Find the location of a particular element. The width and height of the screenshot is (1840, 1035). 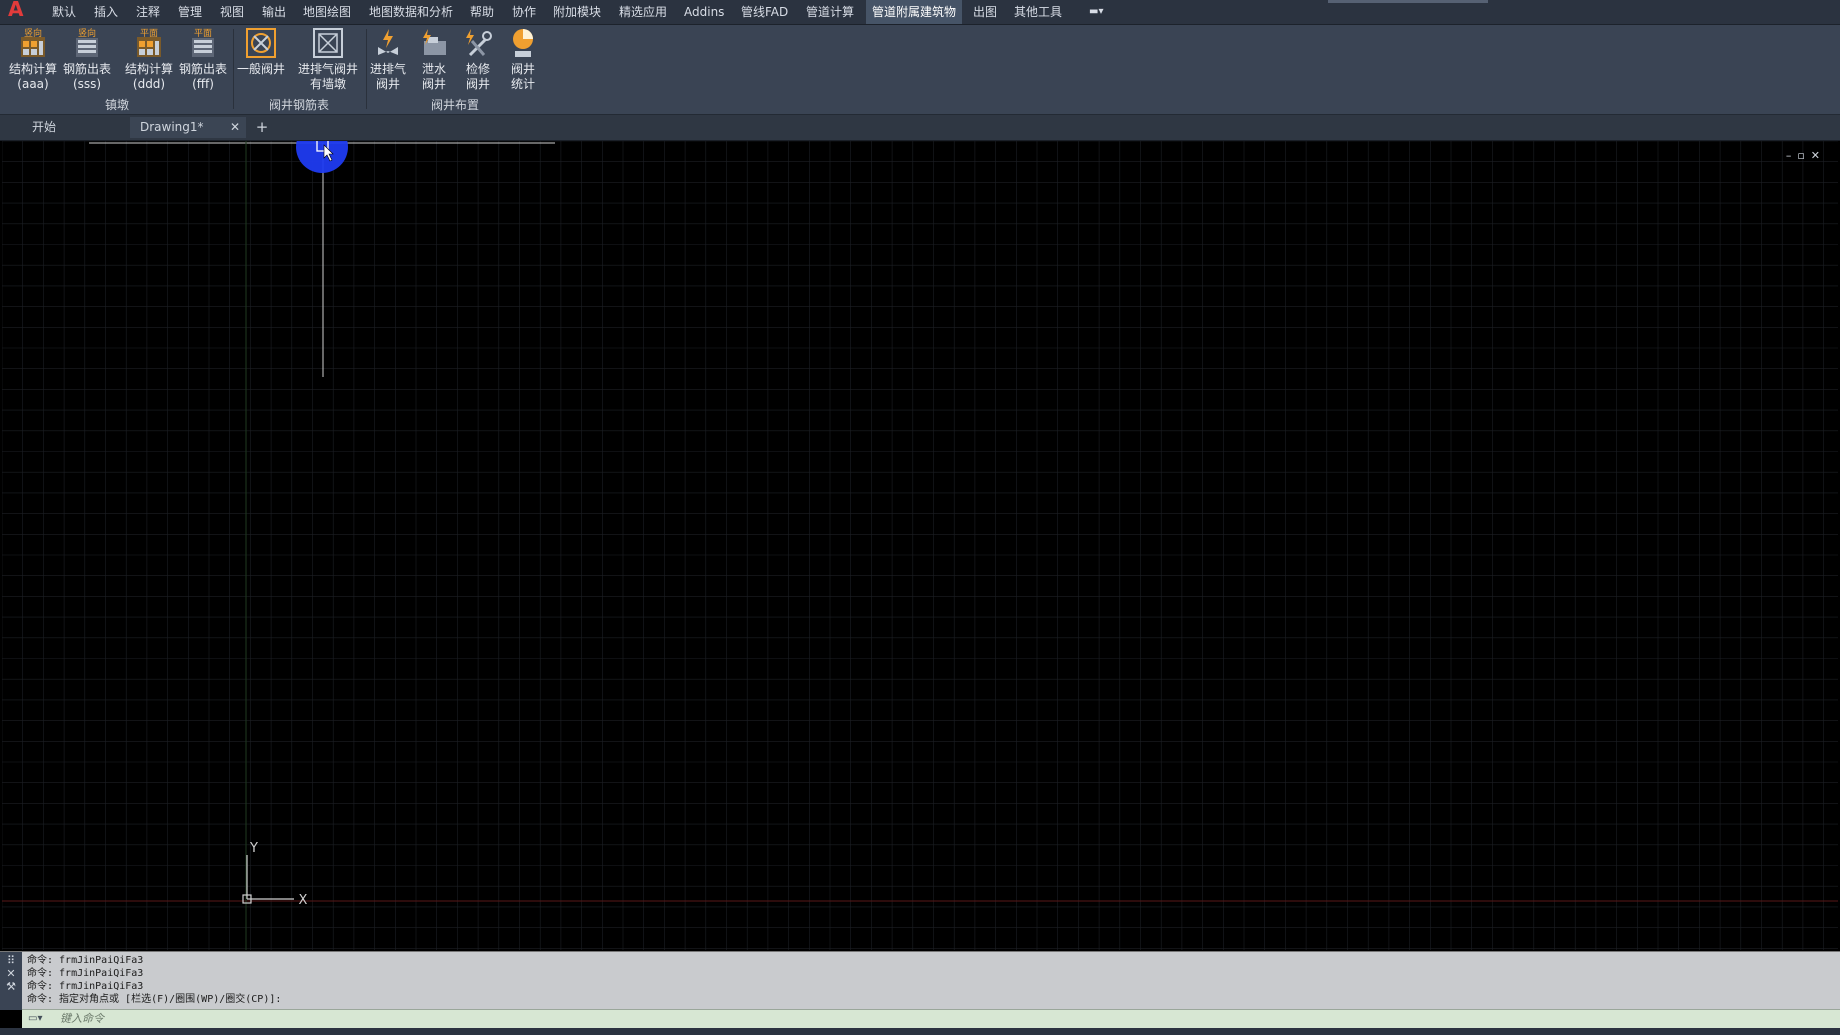

ucs-x-label: X is located at coordinates (303, 900).